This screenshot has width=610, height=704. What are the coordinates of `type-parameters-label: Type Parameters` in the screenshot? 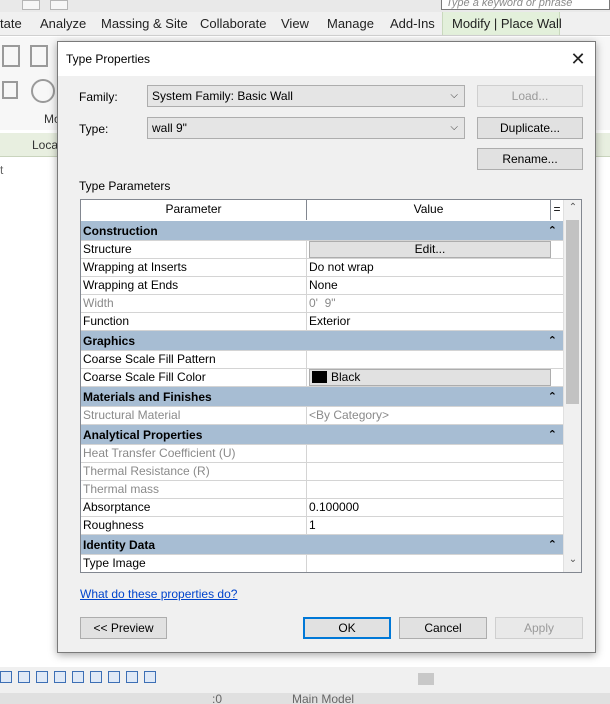 It's located at (125, 186).